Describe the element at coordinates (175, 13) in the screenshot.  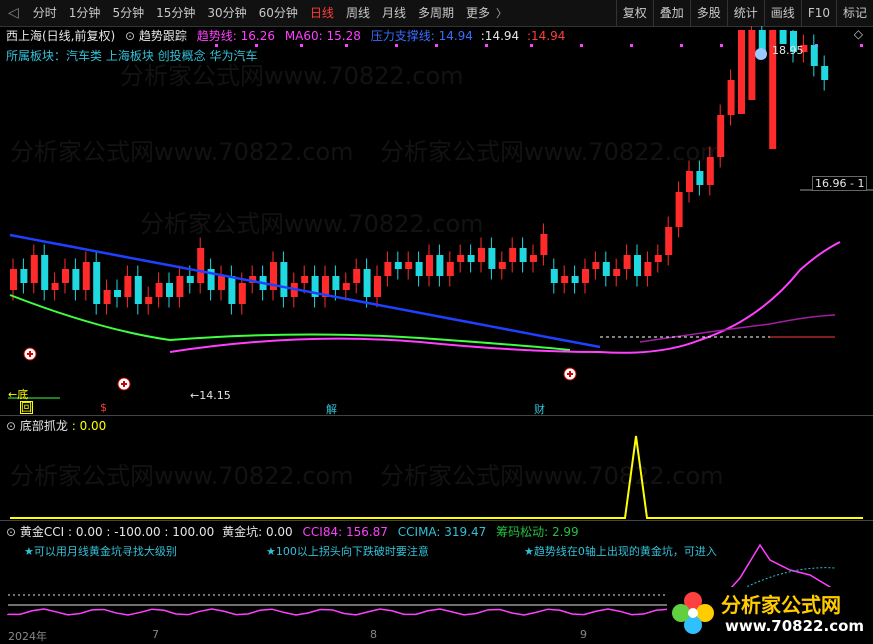
I see `tab-3: 15分钟` at that location.